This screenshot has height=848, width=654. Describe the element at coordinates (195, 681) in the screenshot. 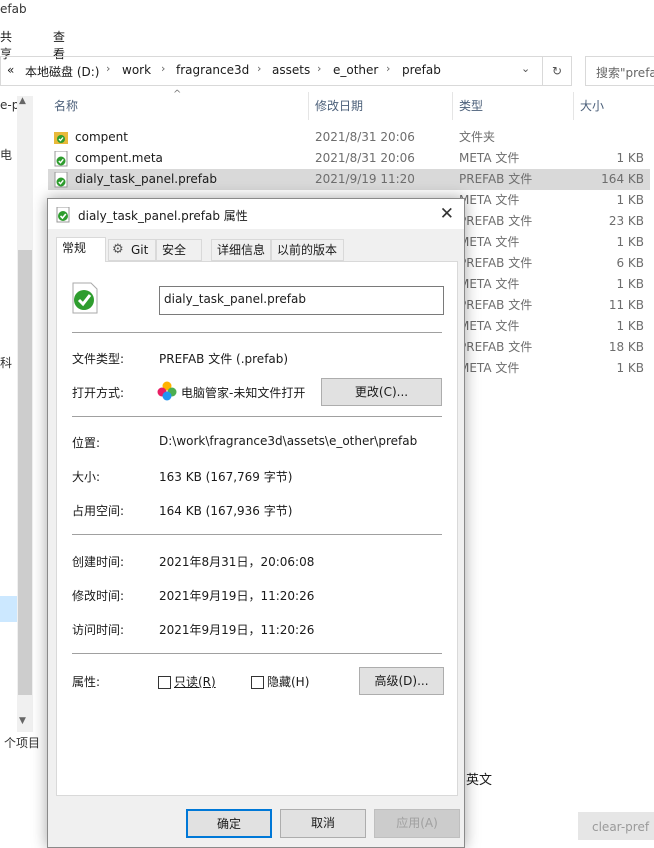

I see `readonly-label: 只读(R)` at that location.